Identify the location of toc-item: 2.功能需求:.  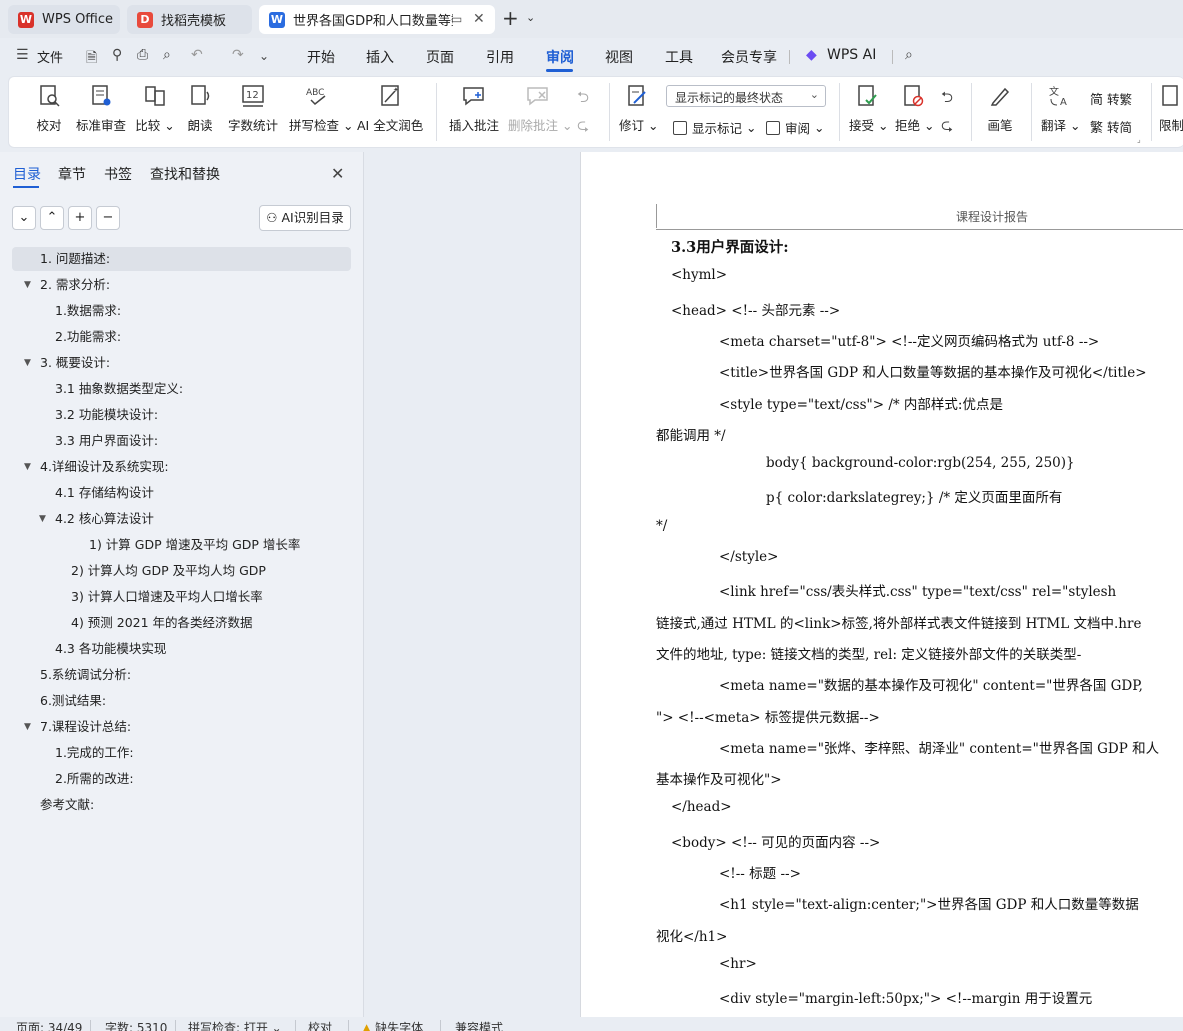
(181, 337).